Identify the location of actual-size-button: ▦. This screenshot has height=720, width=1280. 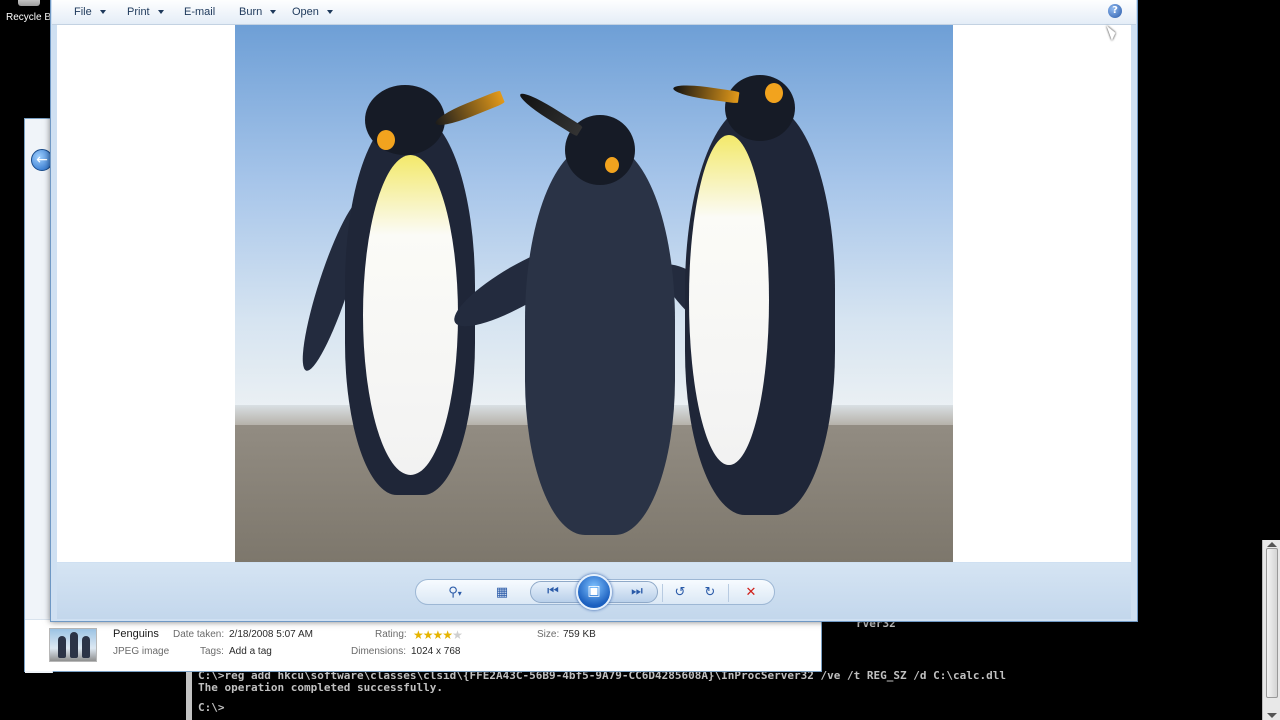
(502, 593).